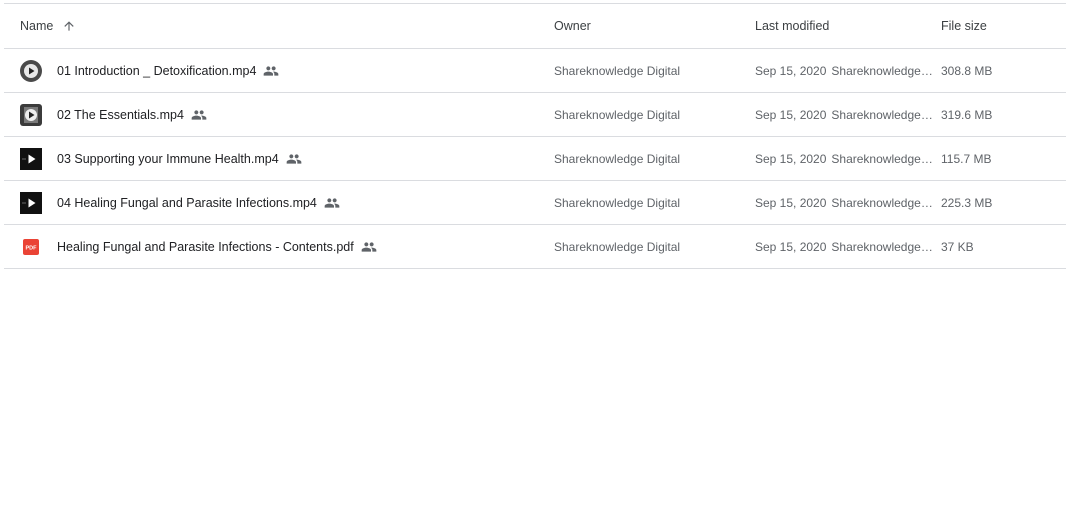 This screenshot has width=1066, height=514. I want to click on file-size-cell: 37 KB, so click(957, 246).